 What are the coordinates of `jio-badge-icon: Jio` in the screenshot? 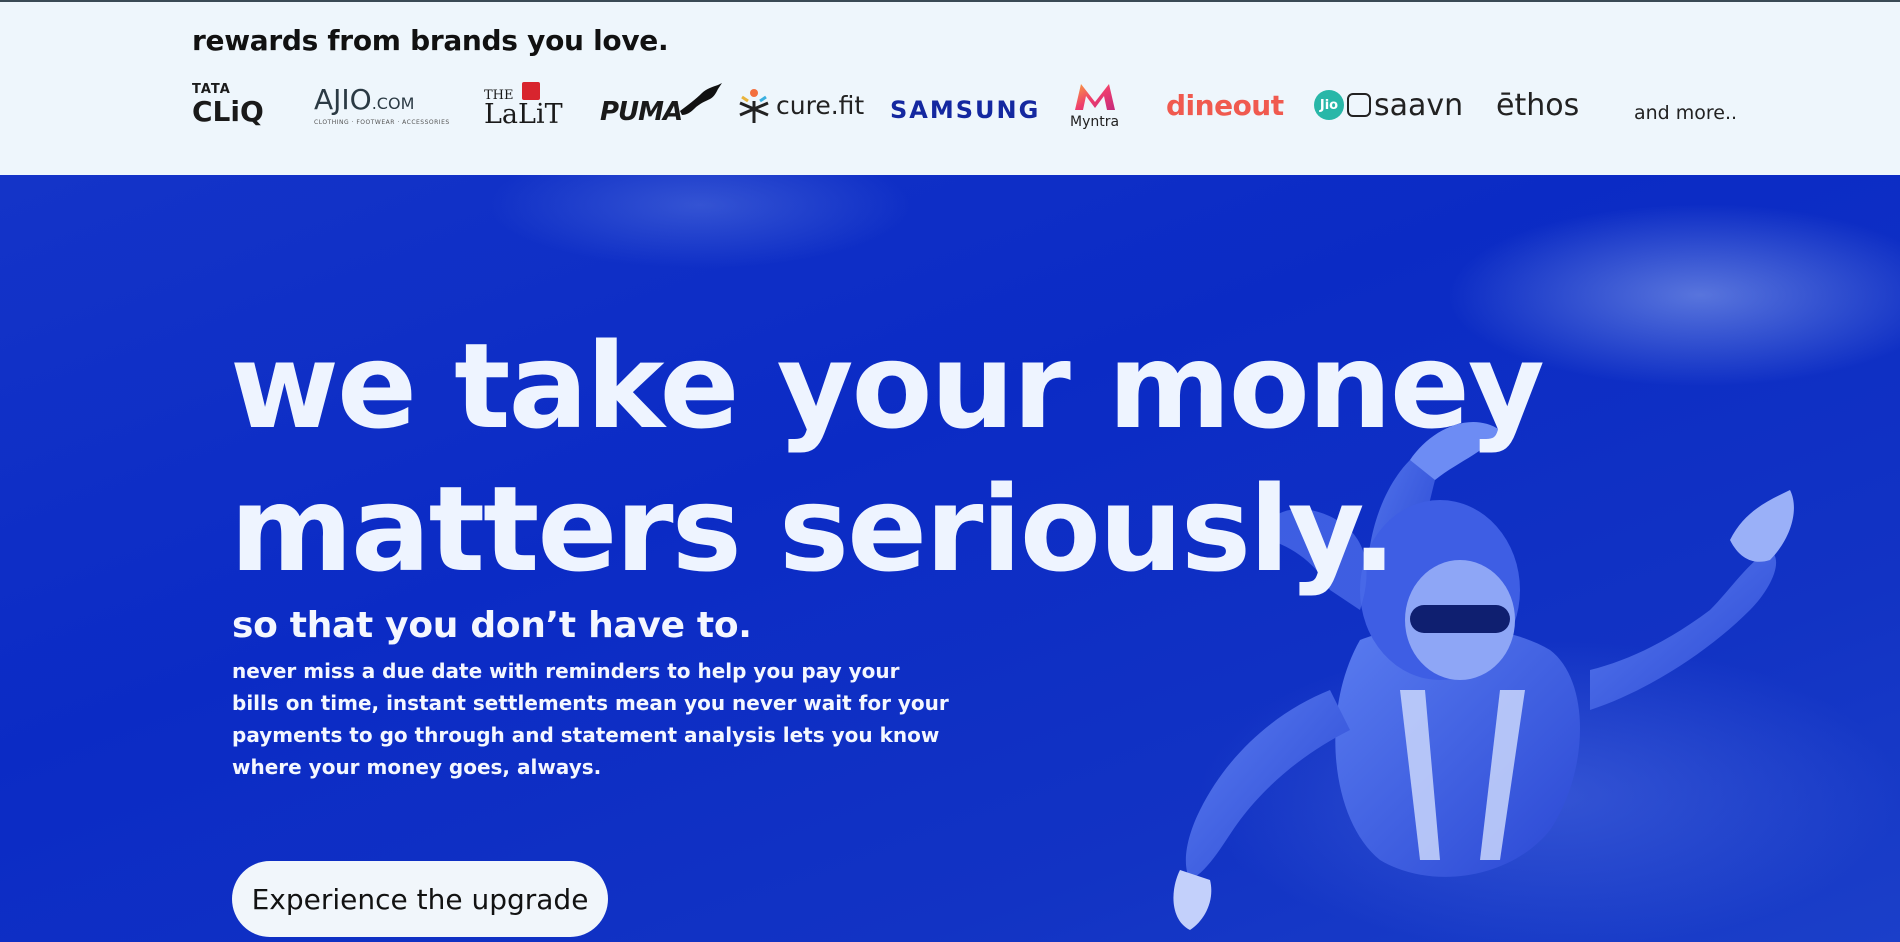 It's located at (1329, 105).